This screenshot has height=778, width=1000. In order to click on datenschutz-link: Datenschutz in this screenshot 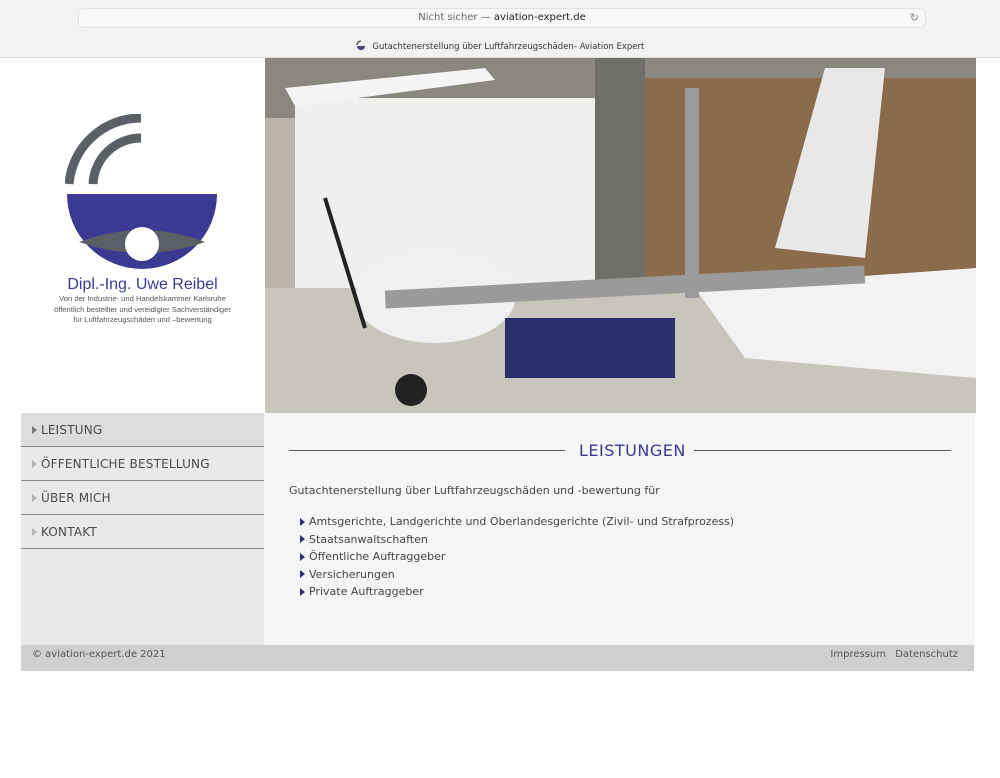, I will do `click(926, 654)`.